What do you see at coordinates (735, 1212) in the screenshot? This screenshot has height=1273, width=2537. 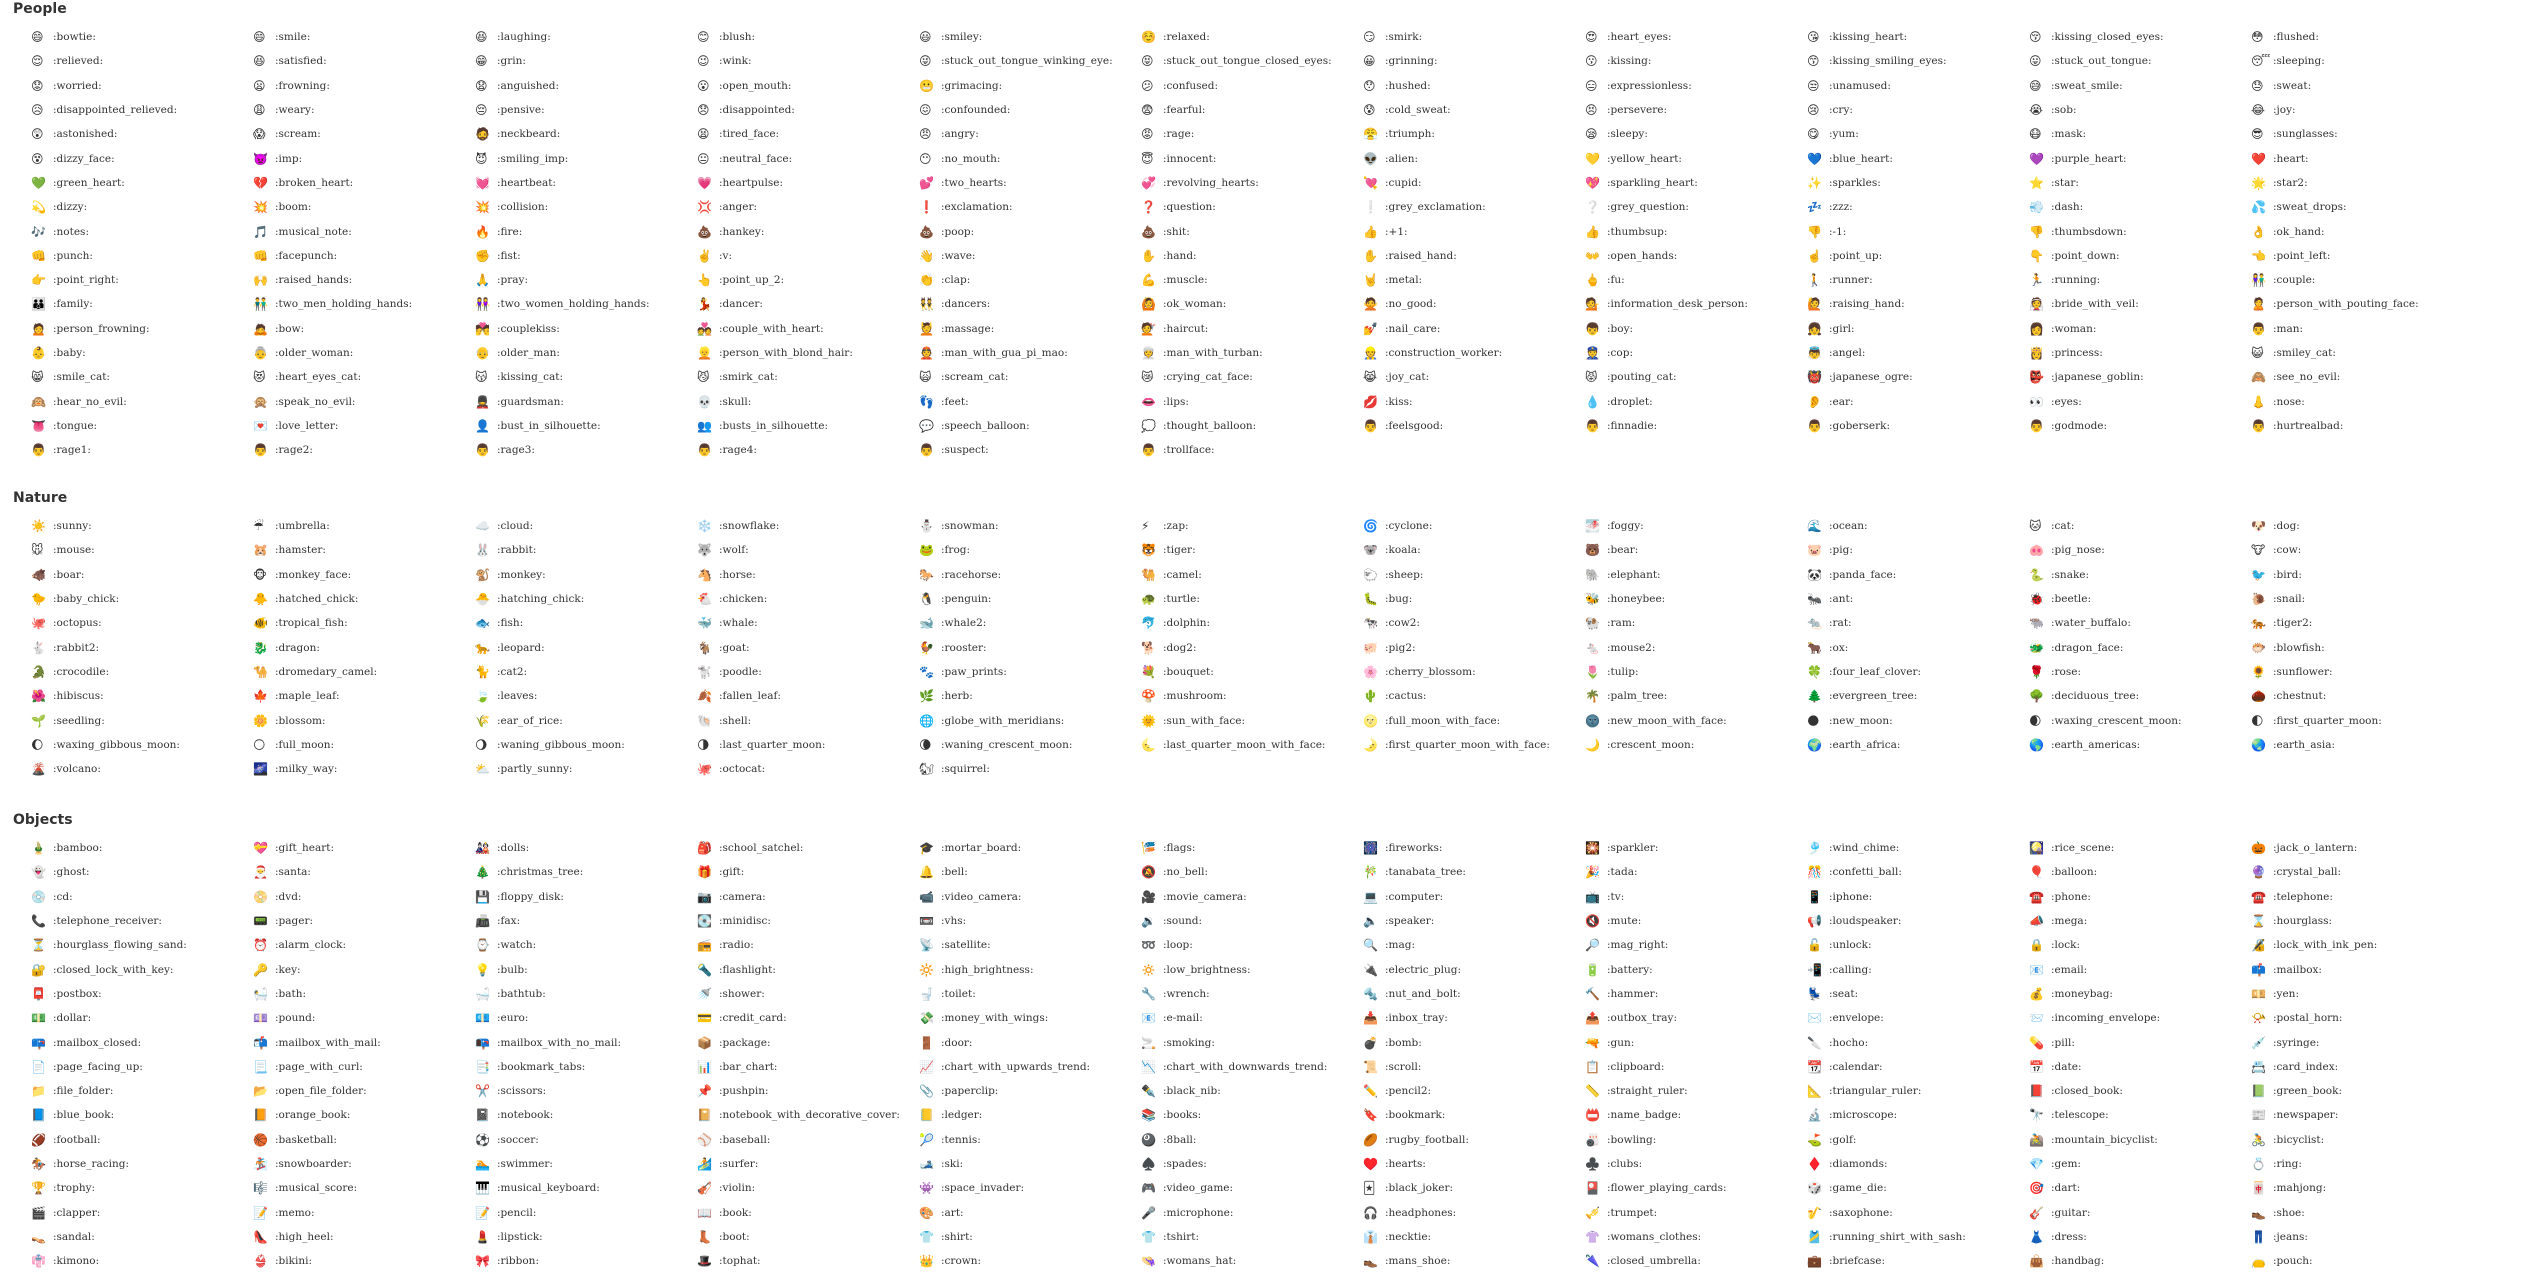 I see `emoji-code: :book:` at bounding box center [735, 1212].